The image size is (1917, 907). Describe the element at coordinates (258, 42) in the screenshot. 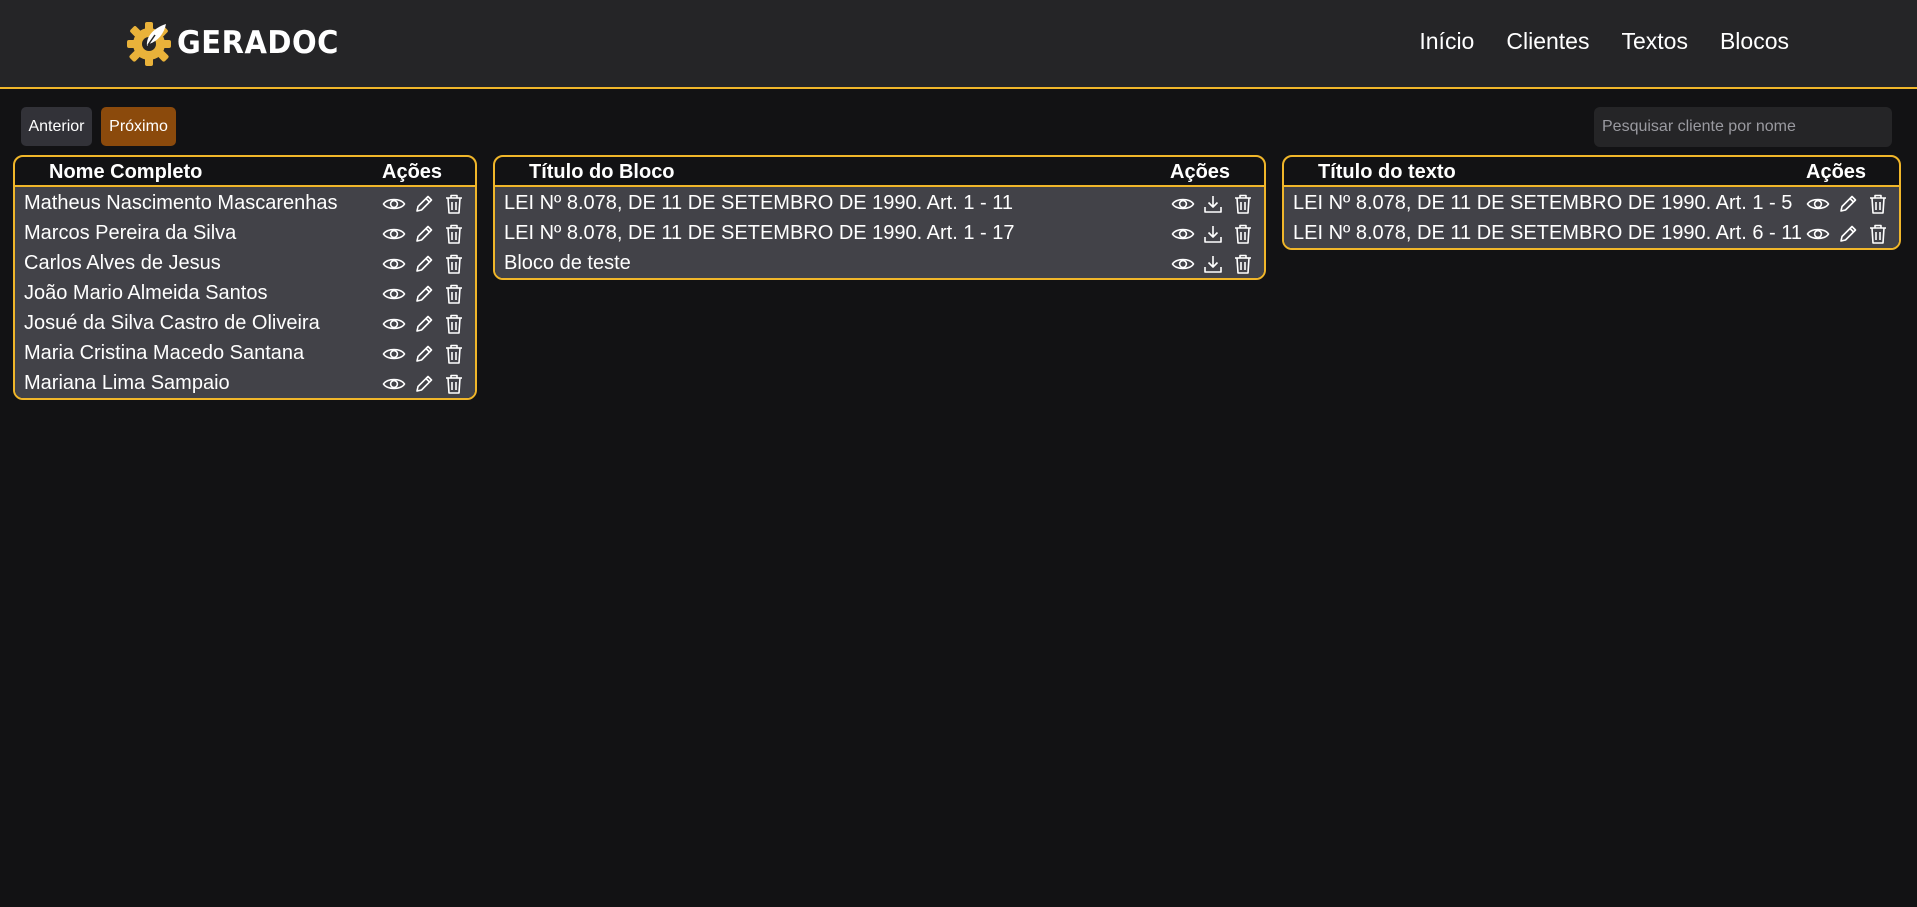

I see `logo-text: GERADOC` at that location.